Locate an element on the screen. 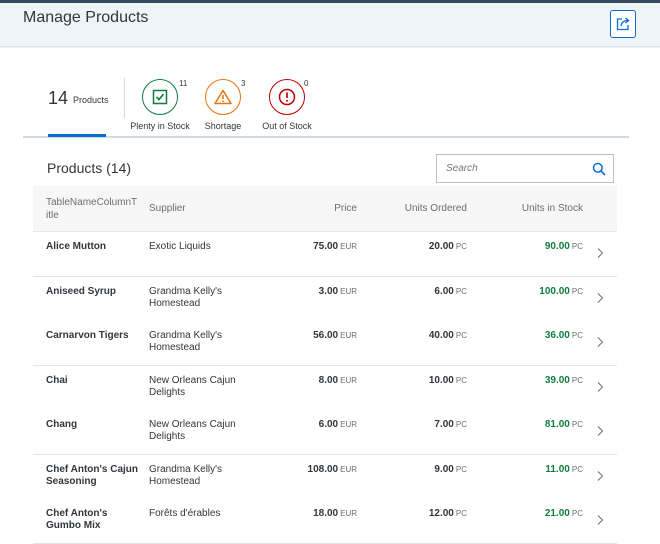  product-price: 6.00 EUR is located at coordinates (312, 425).